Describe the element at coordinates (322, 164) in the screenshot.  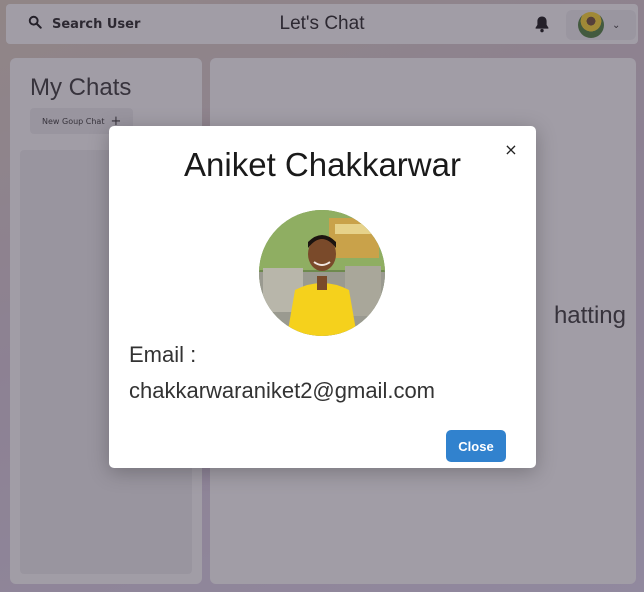
I see `profile-name: Aniket Chakkarwar` at that location.